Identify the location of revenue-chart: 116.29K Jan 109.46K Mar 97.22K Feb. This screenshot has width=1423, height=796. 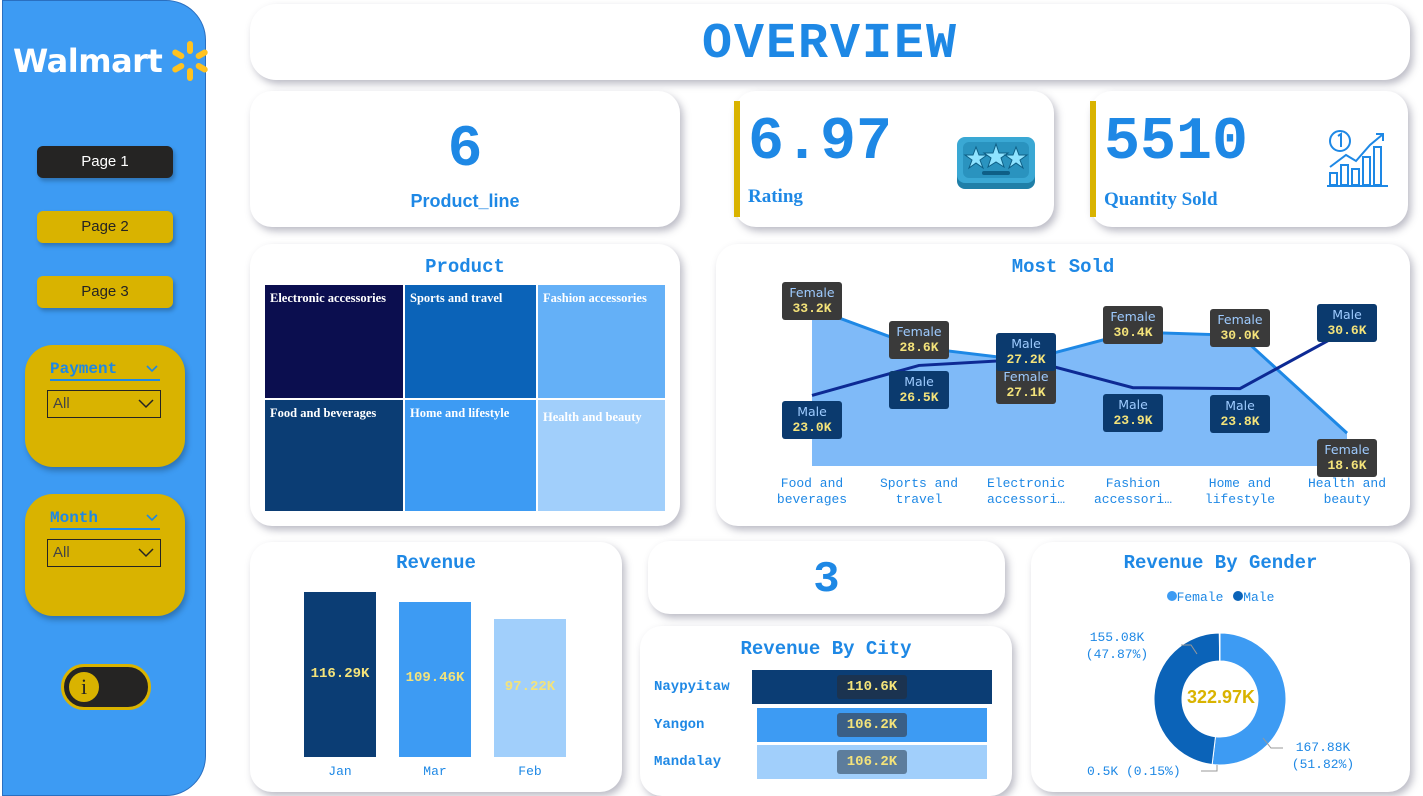
(436, 667).